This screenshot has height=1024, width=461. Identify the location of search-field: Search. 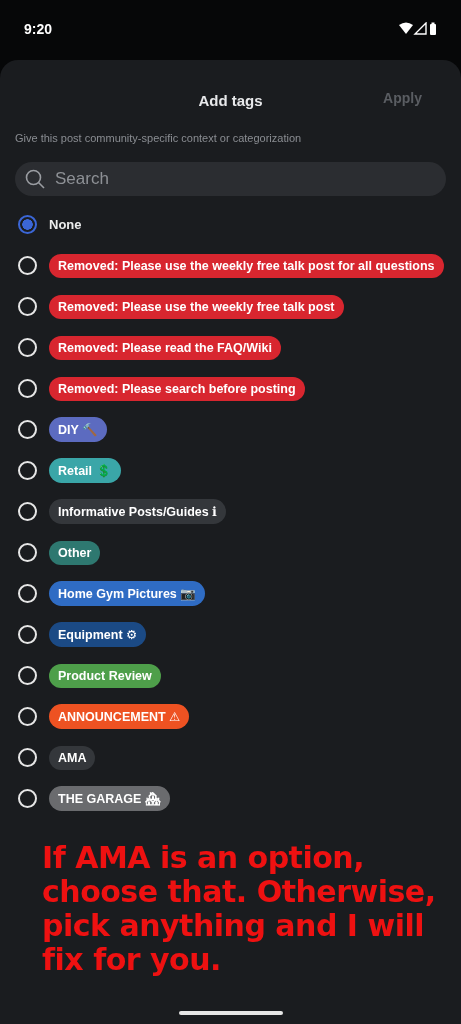
(230, 179).